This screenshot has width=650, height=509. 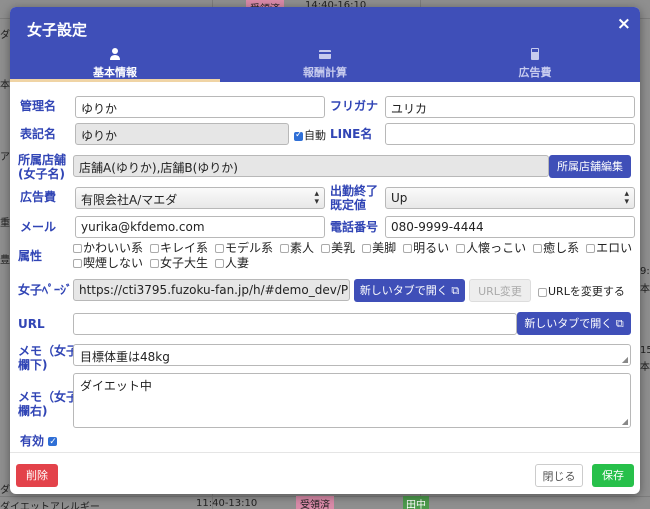 I want to click on furigana-label: フリガナ, so click(x=354, y=106).